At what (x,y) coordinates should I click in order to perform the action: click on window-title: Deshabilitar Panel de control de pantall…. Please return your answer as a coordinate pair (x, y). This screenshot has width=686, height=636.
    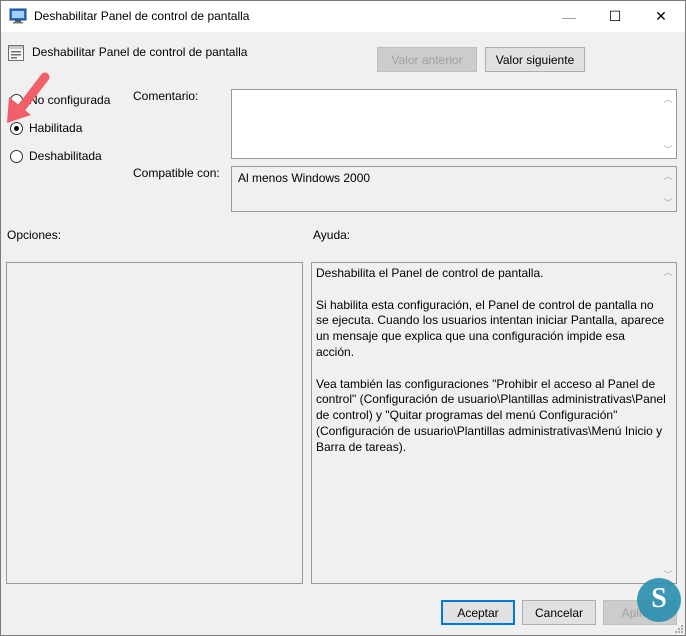
    Looking at the image, I should click on (142, 16).